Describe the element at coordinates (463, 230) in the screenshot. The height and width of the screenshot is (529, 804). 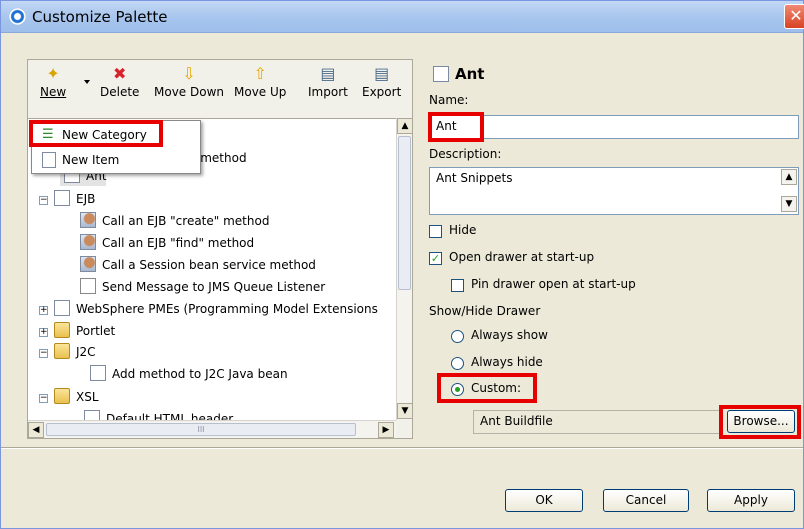
I see `hide-label: Hide` at that location.